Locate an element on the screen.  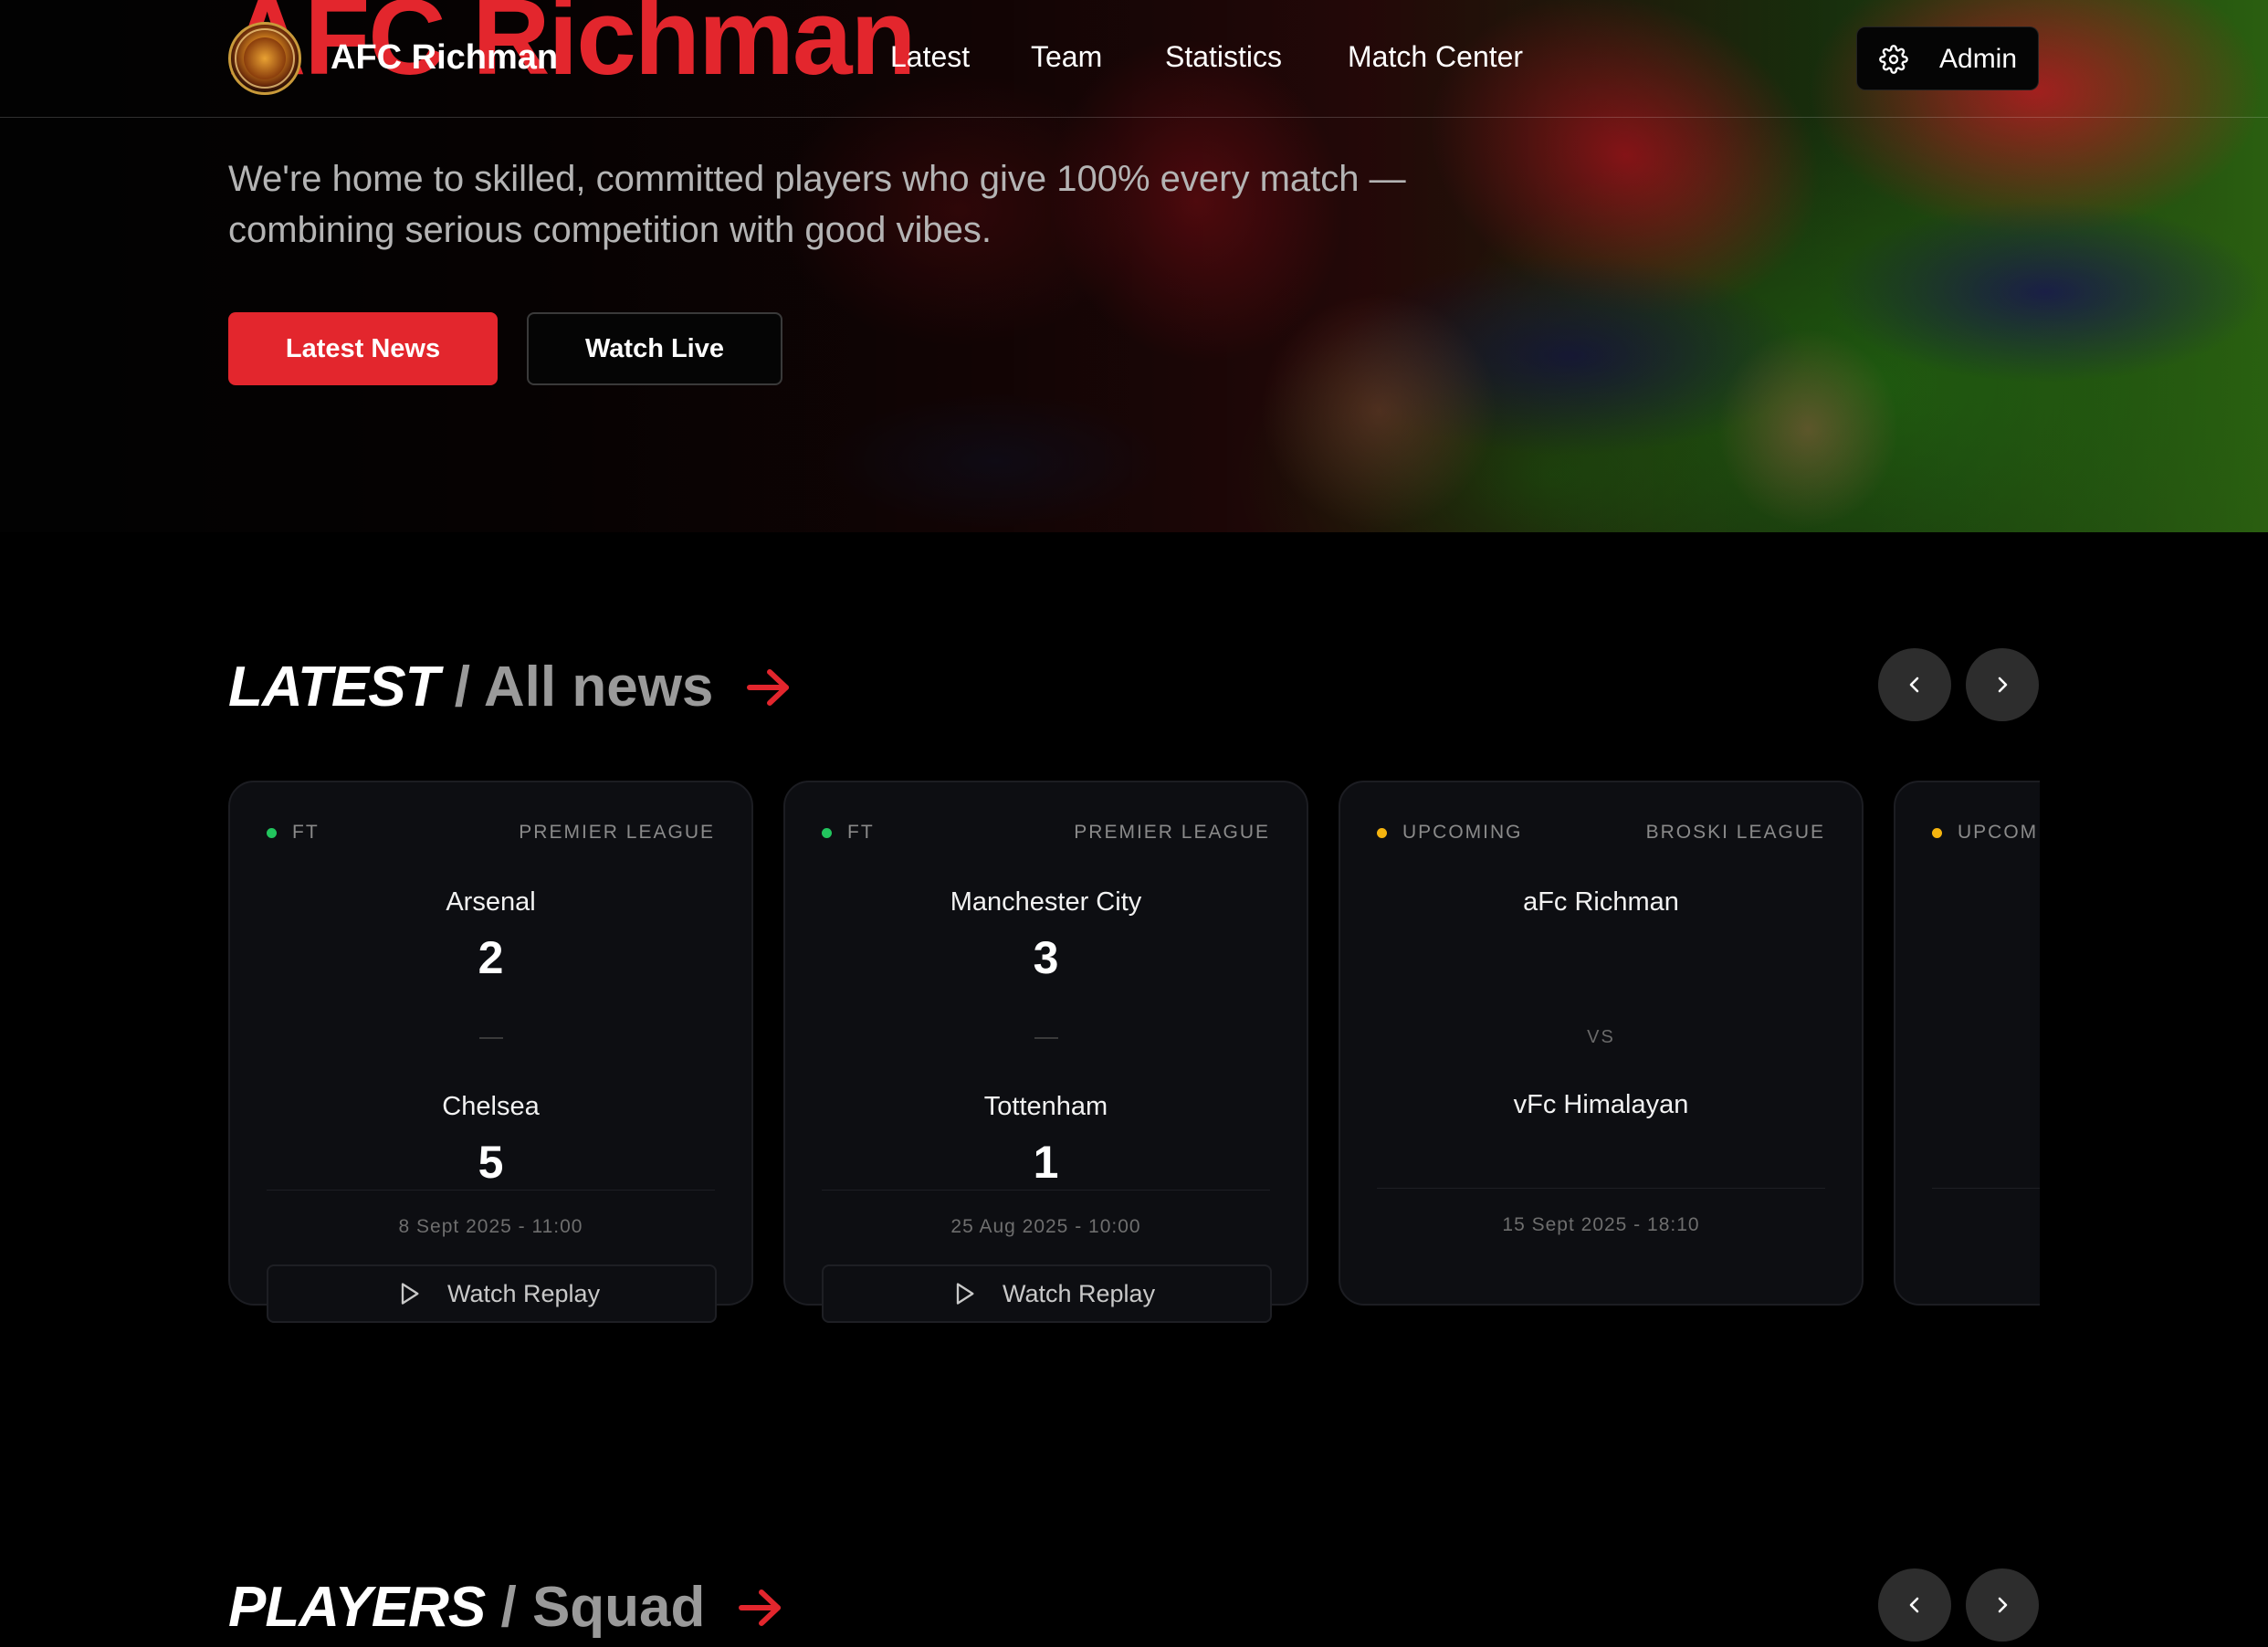
away-team: vFc Himalayan is located at coordinates (1601, 1105).